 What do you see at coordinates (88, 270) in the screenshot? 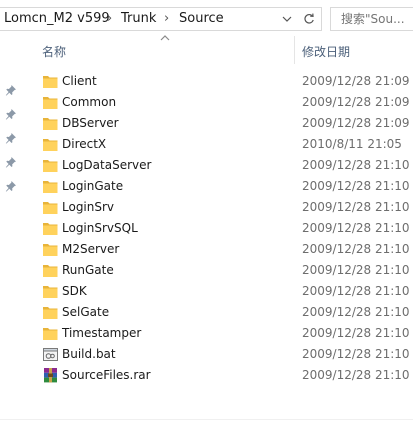
I see `file-name: RunGate` at bounding box center [88, 270].